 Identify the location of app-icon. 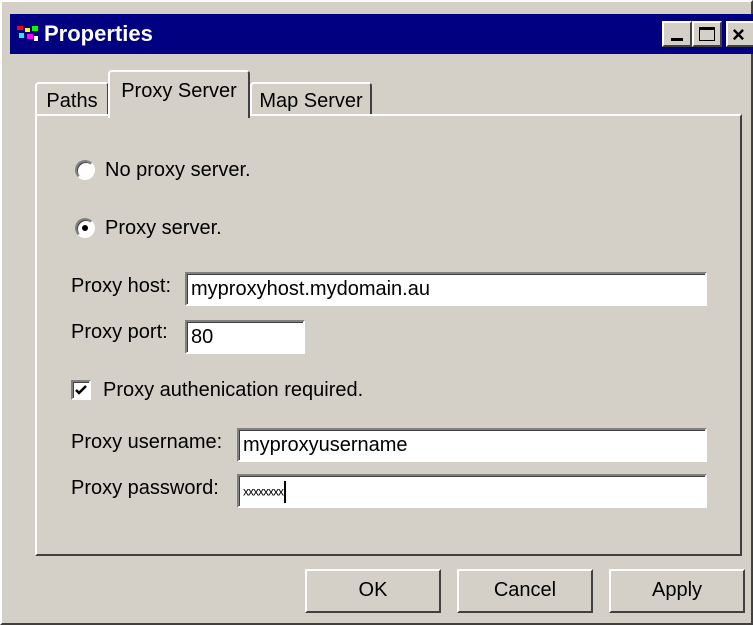
(27, 33).